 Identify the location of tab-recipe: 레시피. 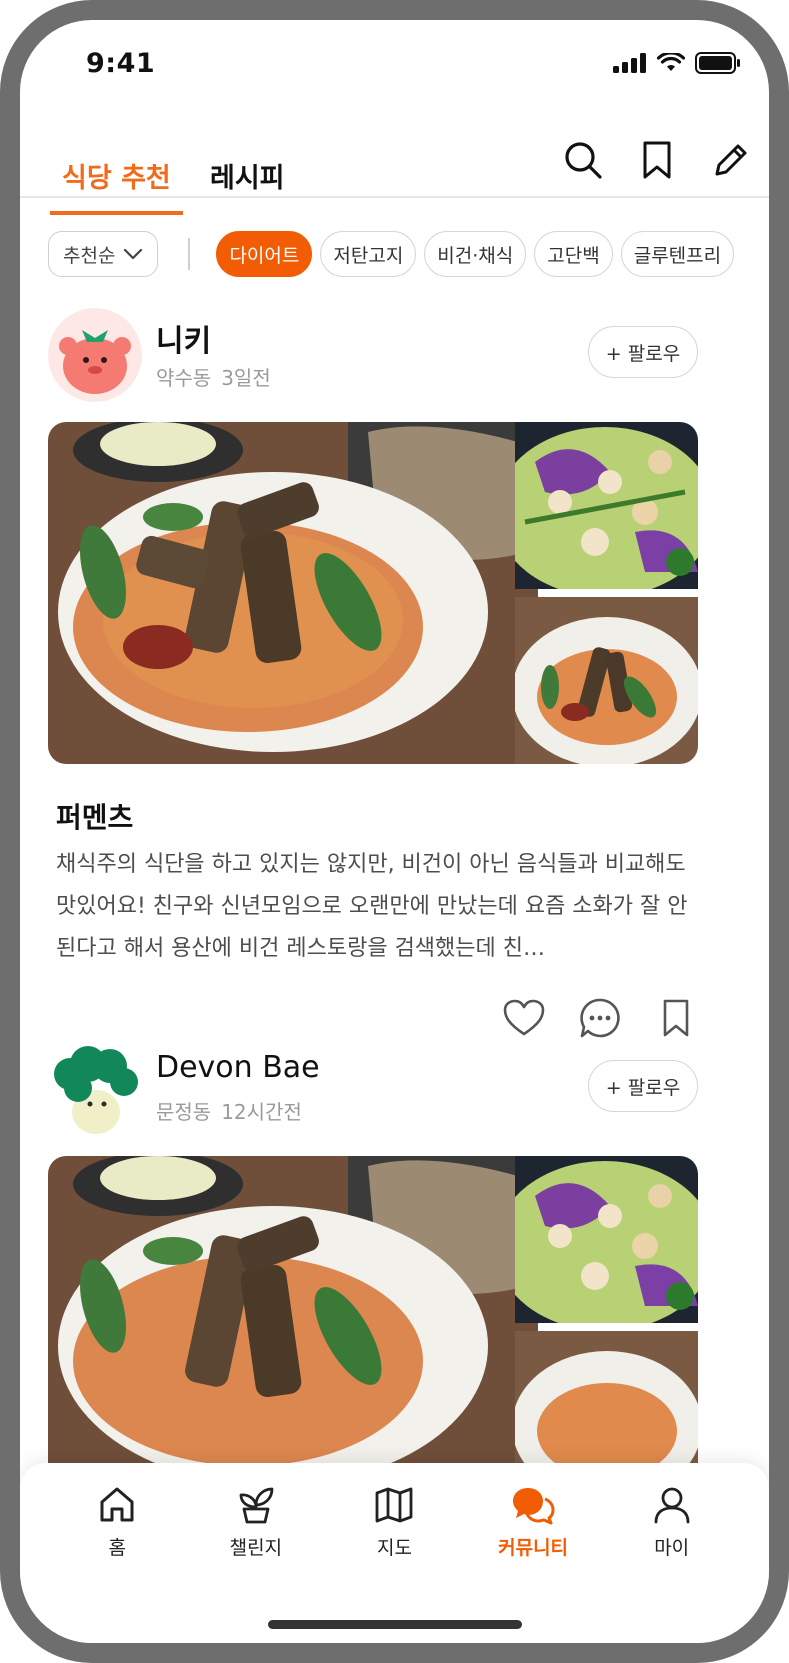
(247, 175).